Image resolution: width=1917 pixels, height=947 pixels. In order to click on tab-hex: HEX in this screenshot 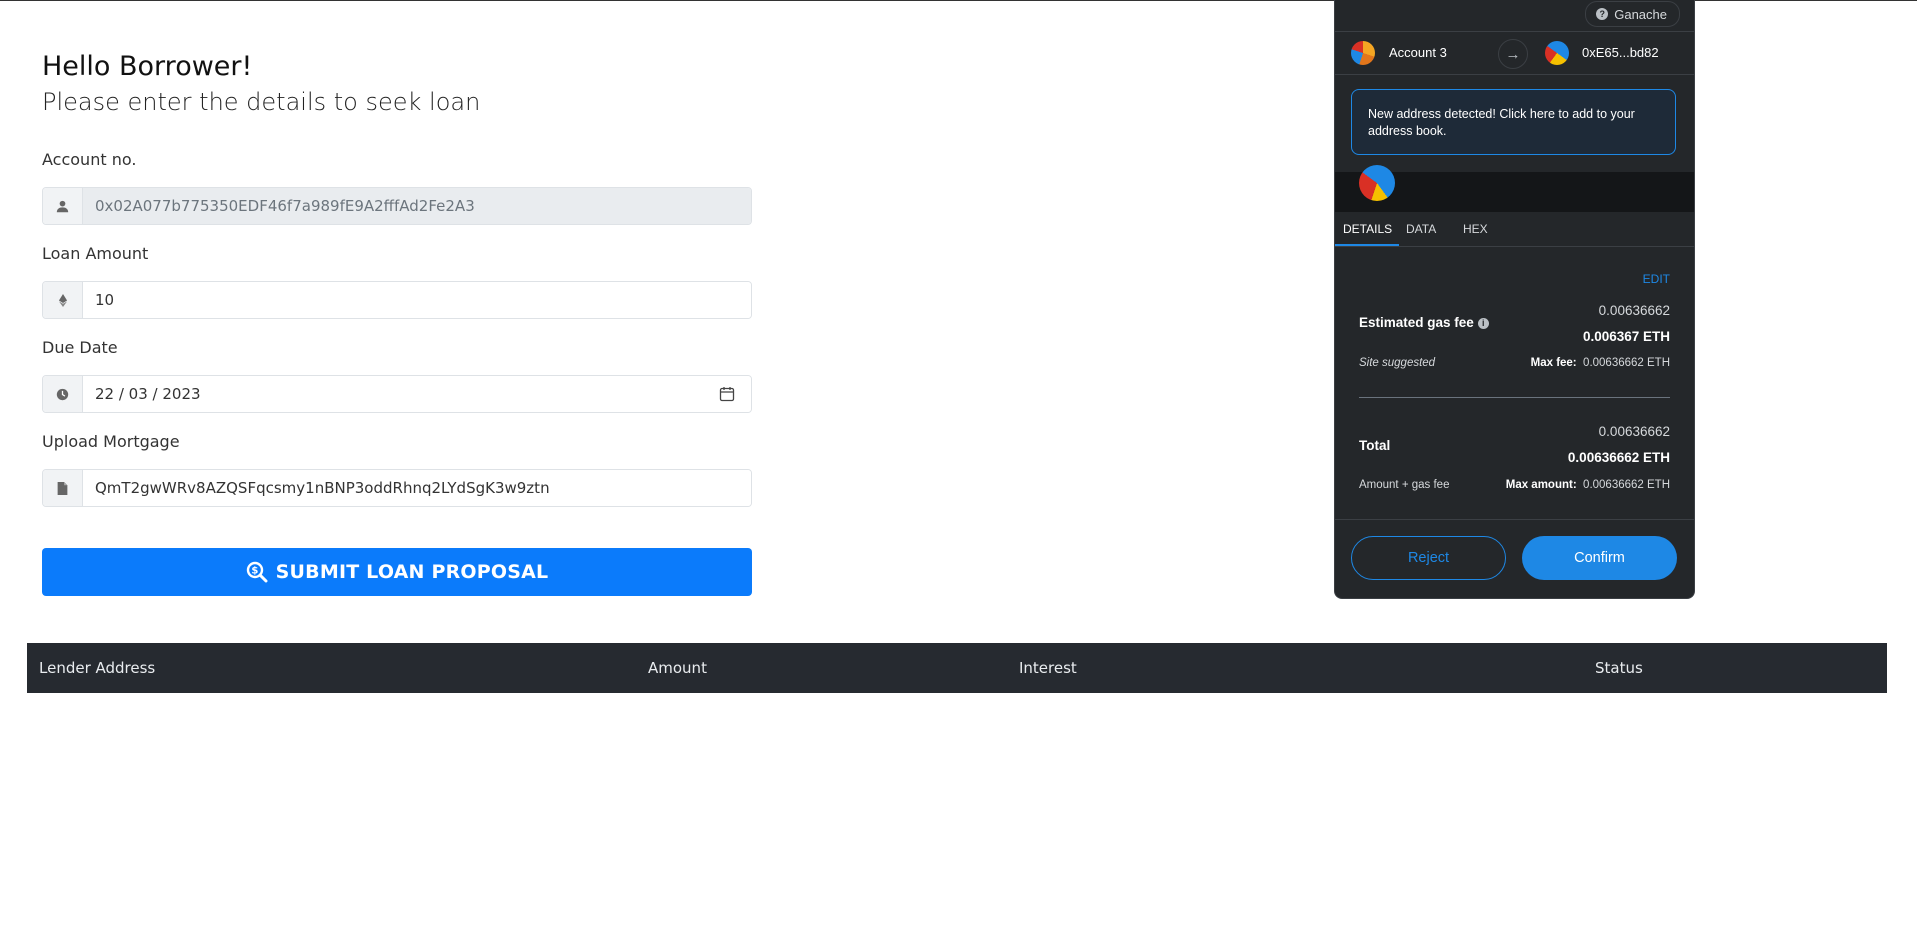, I will do `click(1475, 229)`.